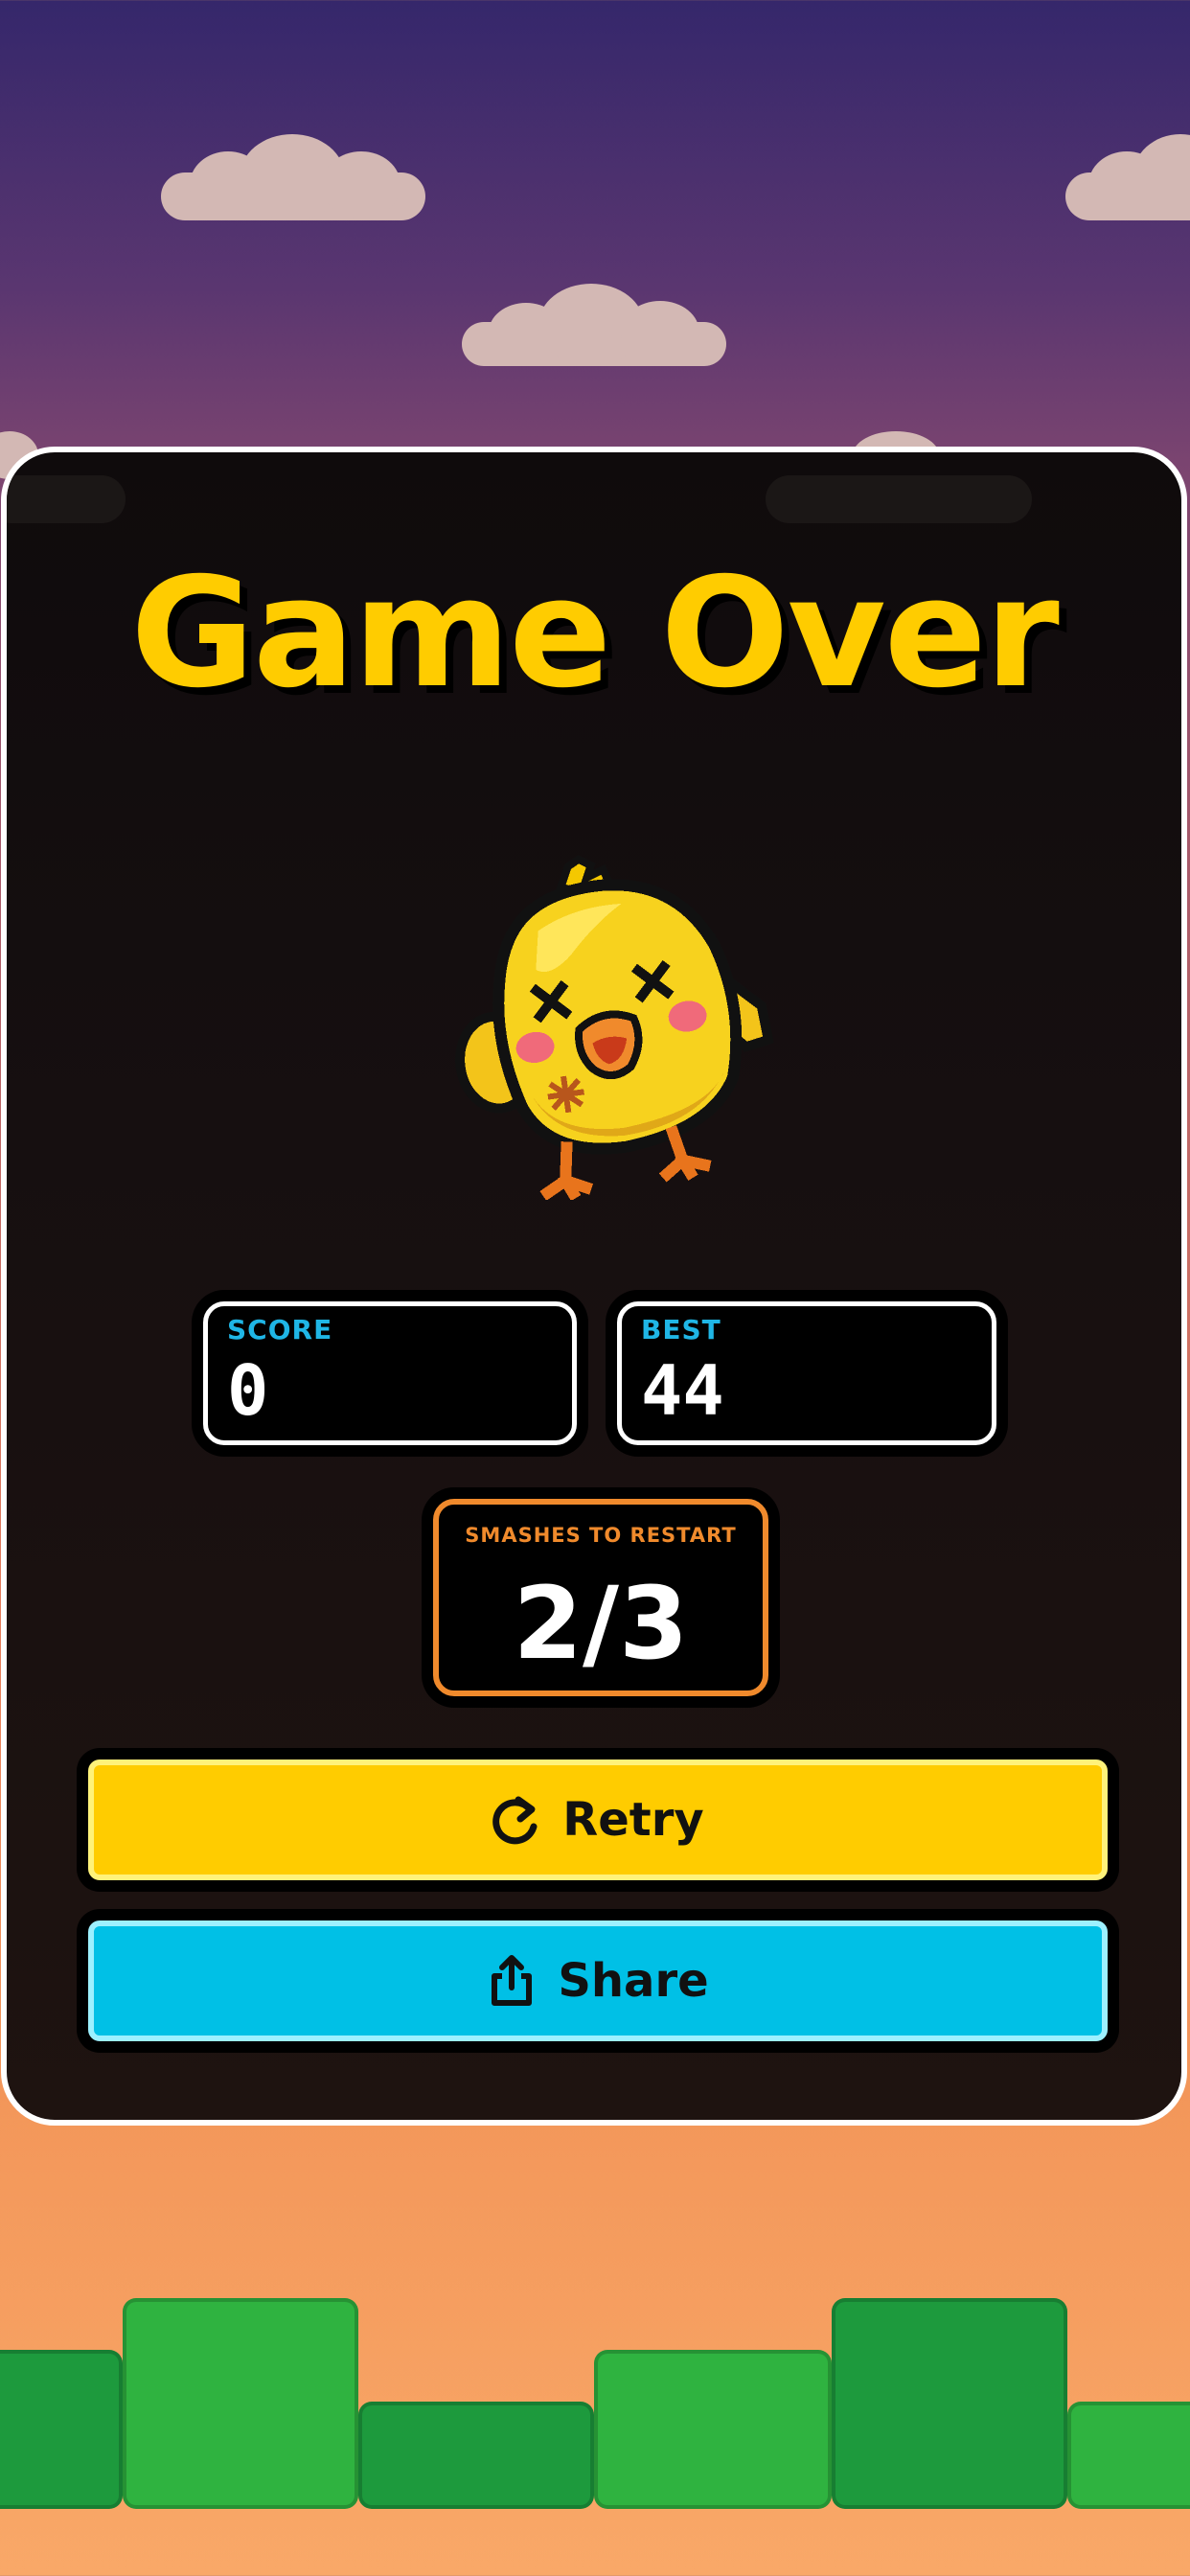  Describe the element at coordinates (681, 1330) in the screenshot. I see `best-label: BEST` at that location.